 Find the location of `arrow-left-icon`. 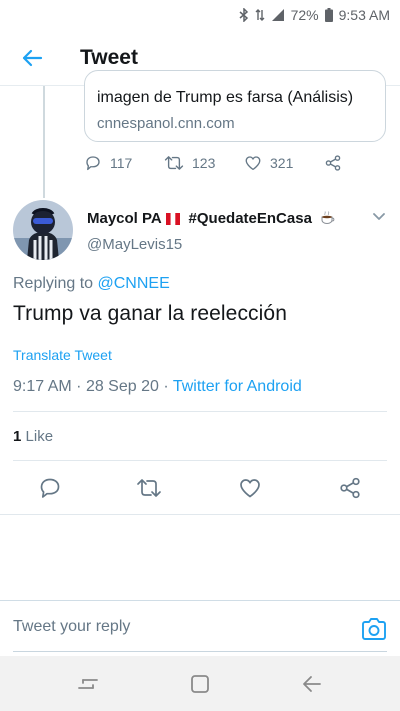

arrow-left-icon is located at coordinates (32, 57).